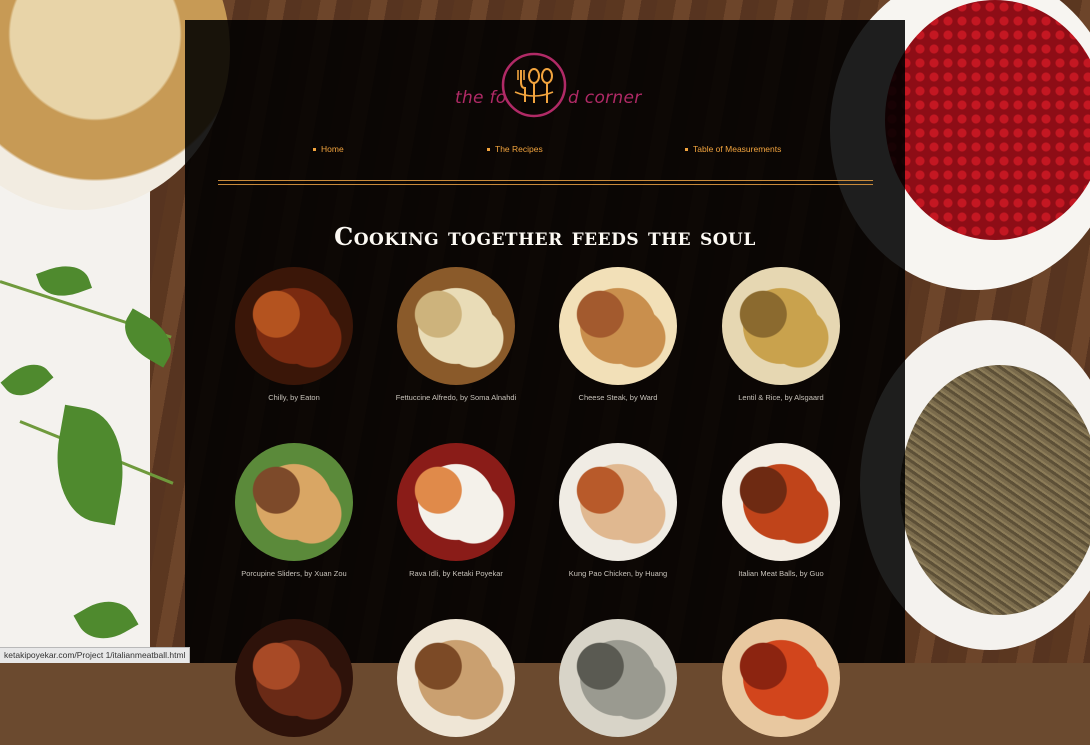  I want to click on main-nav: Home The Recipes Table of Measurements, so click(545, 154).